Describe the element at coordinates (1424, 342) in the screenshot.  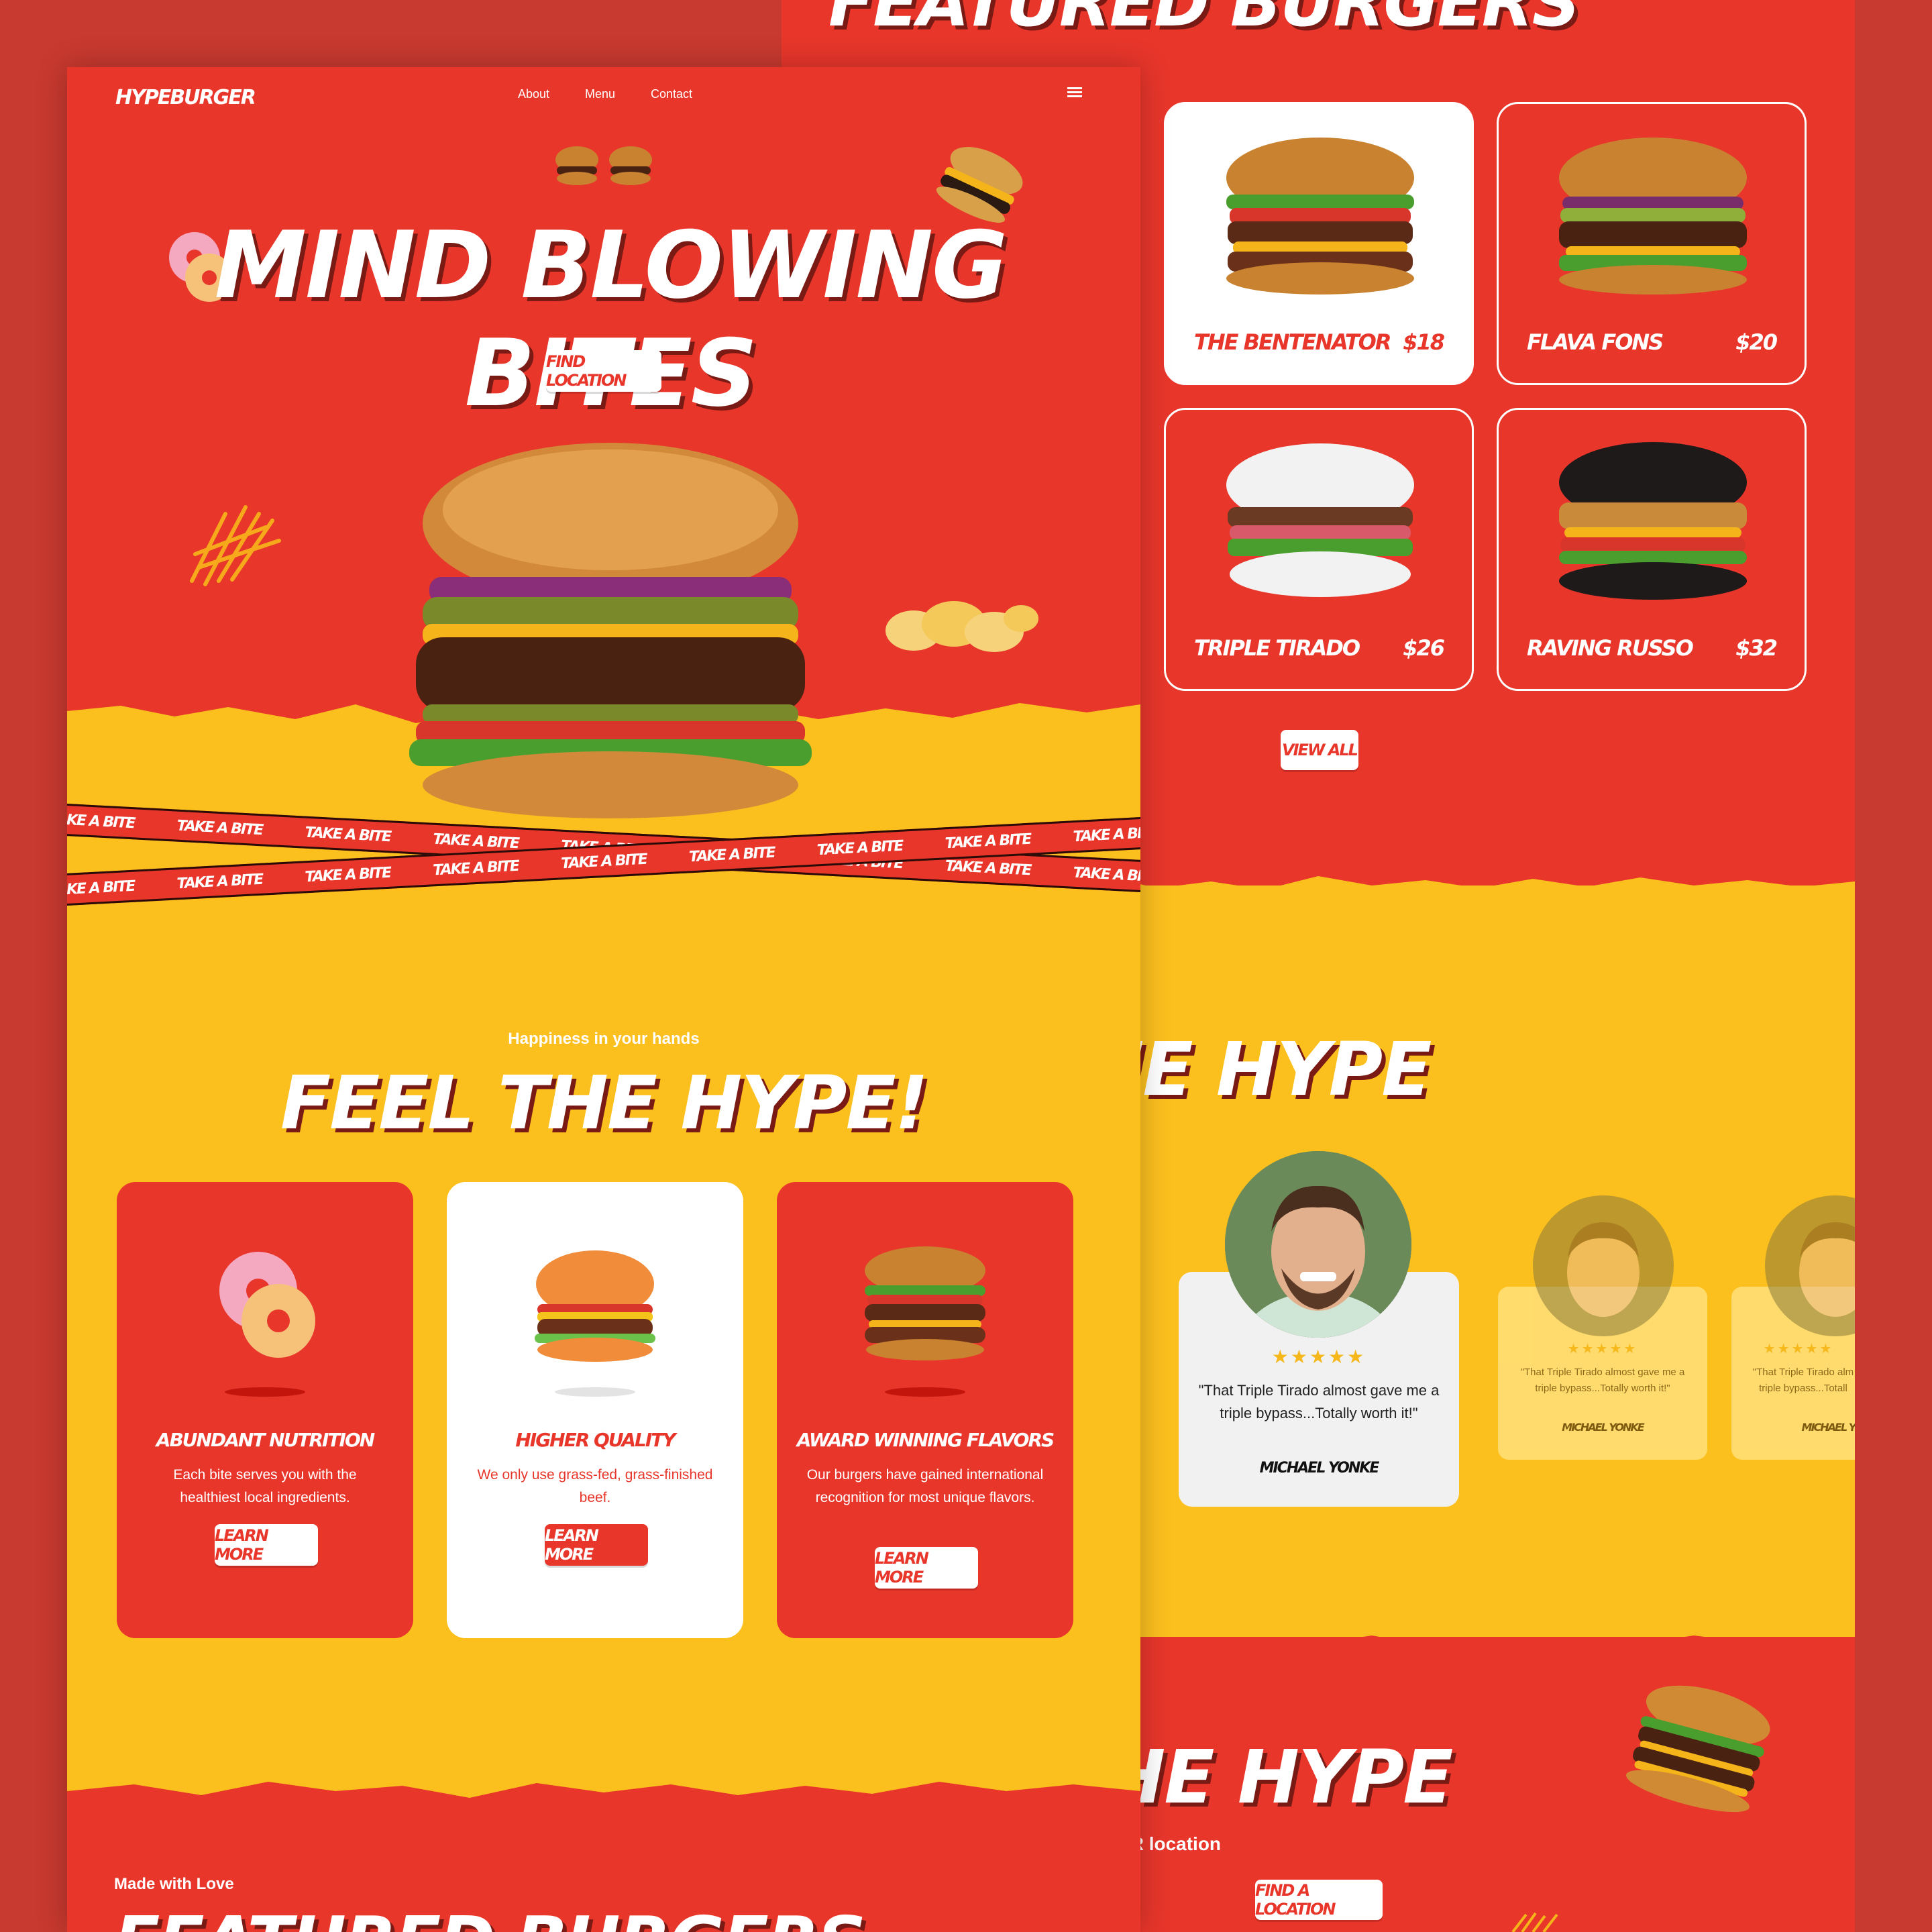
I see `burger-price: $18` at that location.